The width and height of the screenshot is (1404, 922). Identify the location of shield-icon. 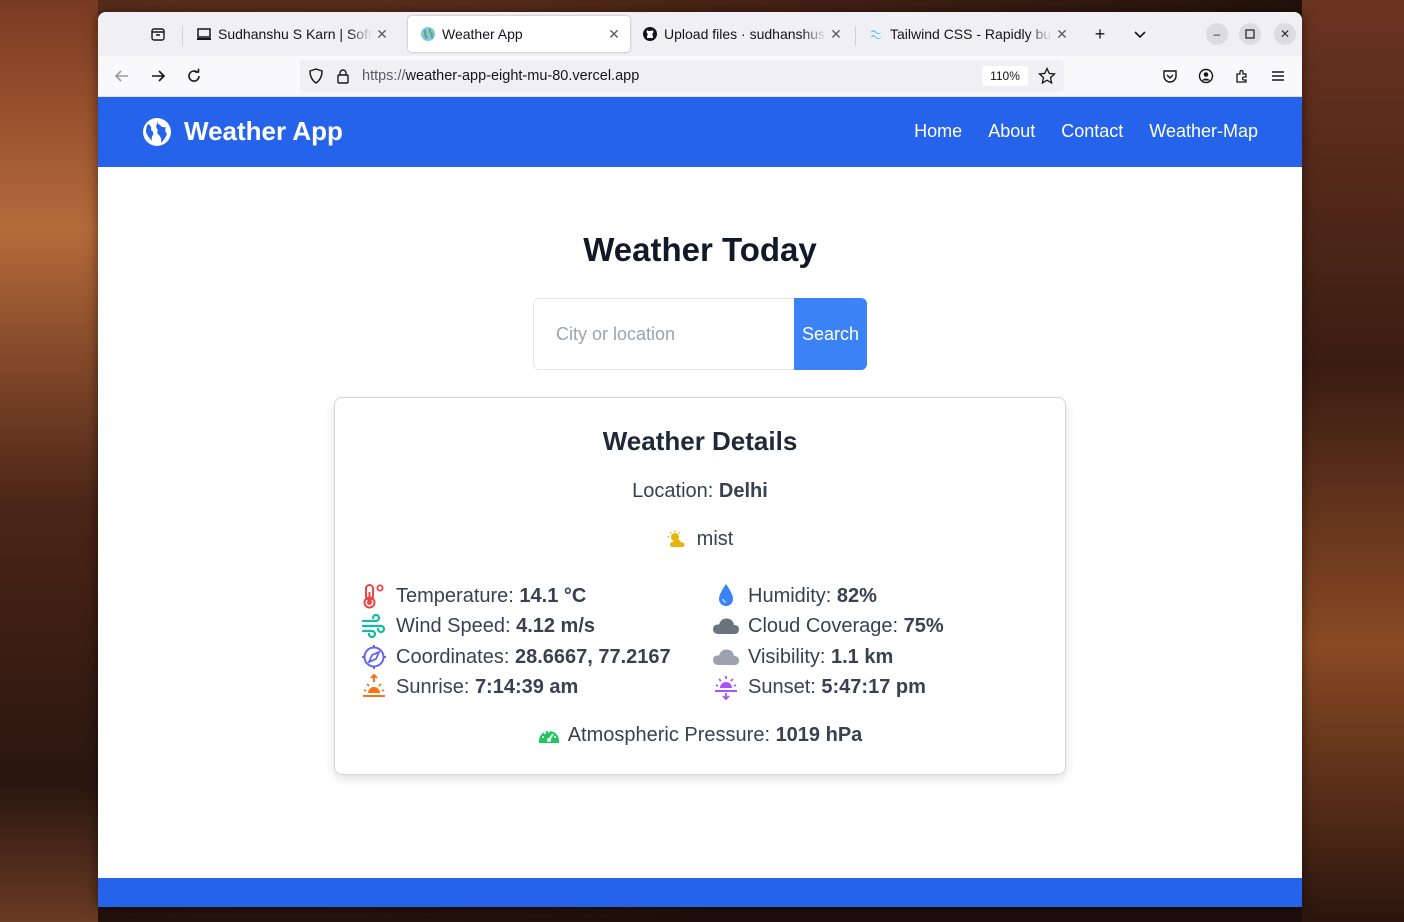
(316, 78).